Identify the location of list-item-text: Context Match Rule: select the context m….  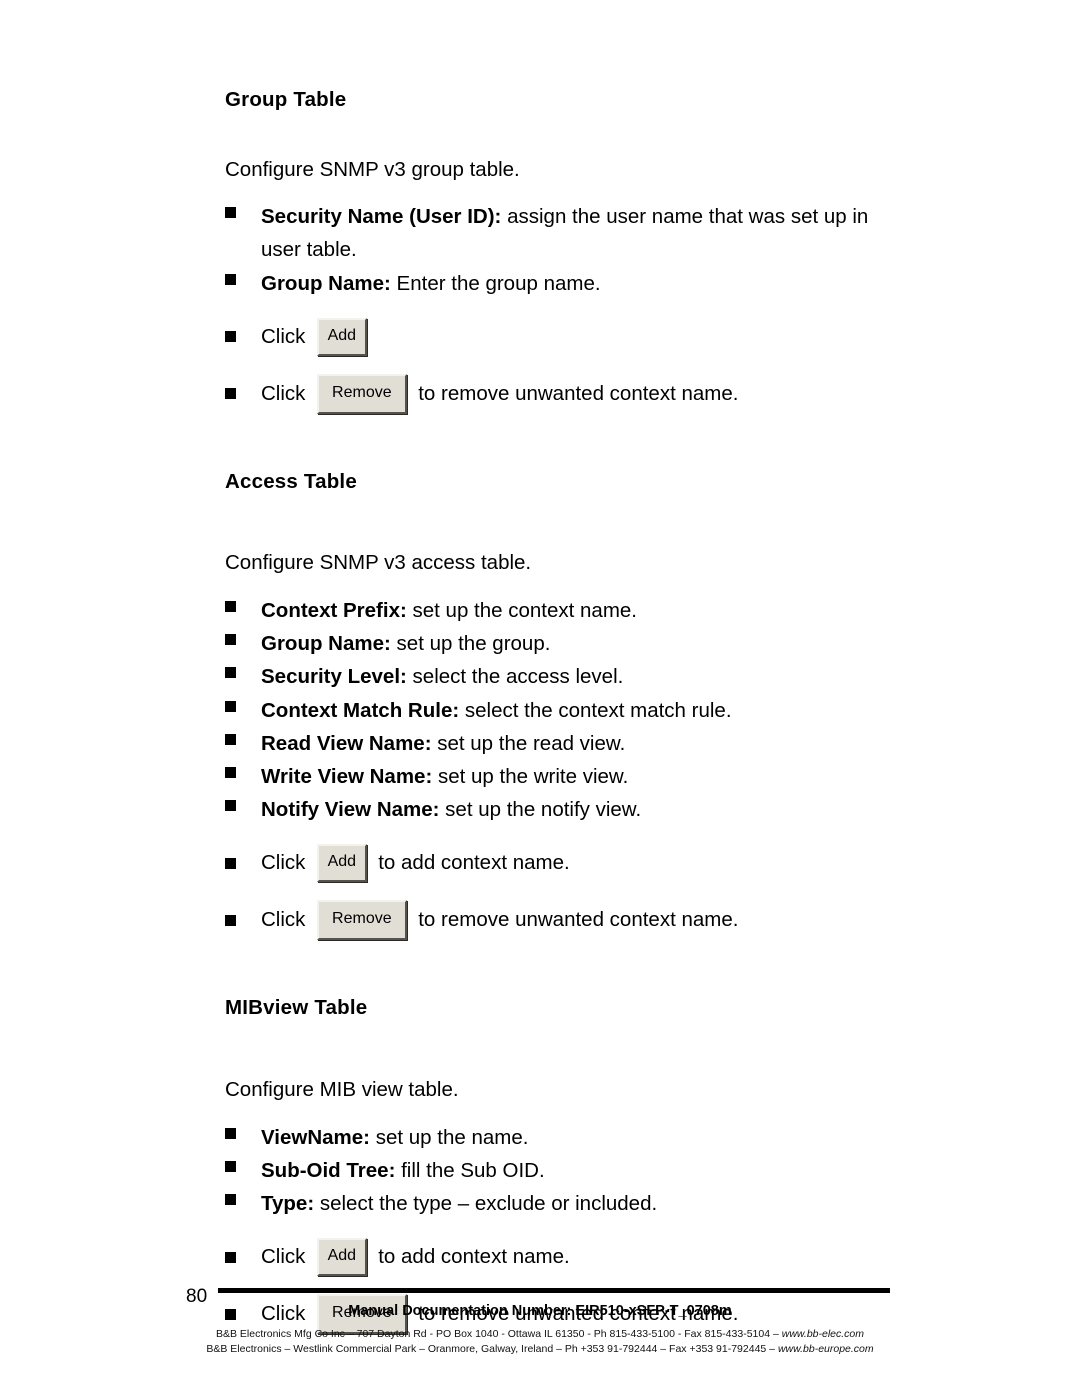
(583, 710).